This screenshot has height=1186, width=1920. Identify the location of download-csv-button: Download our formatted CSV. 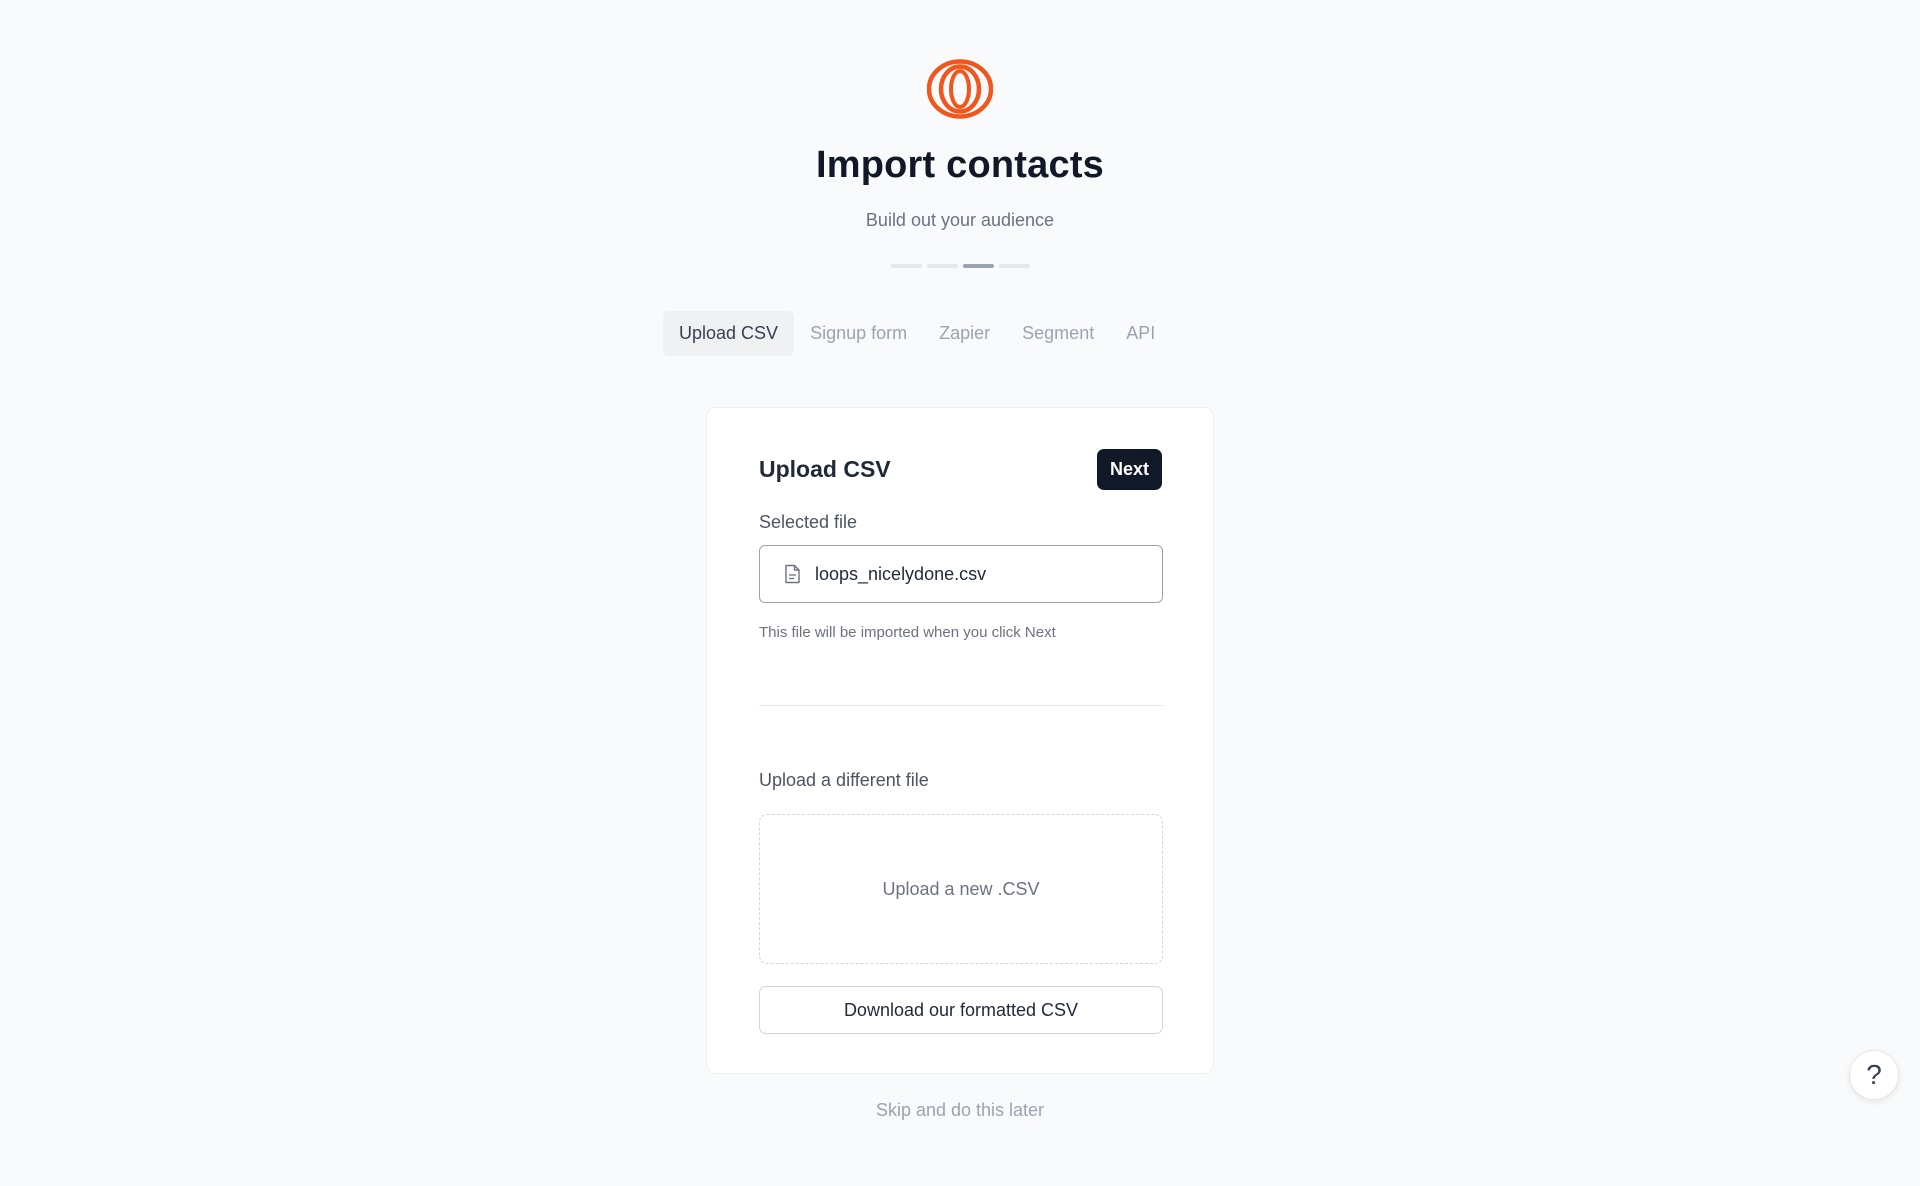
(961, 1010).